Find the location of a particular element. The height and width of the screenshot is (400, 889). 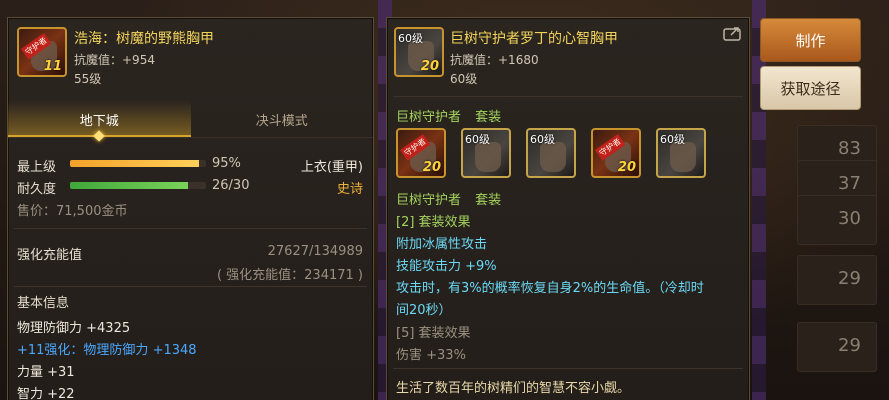

stat-line-enhance: +11强化：物理防御力 +1348 is located at coordinates (107, 350).